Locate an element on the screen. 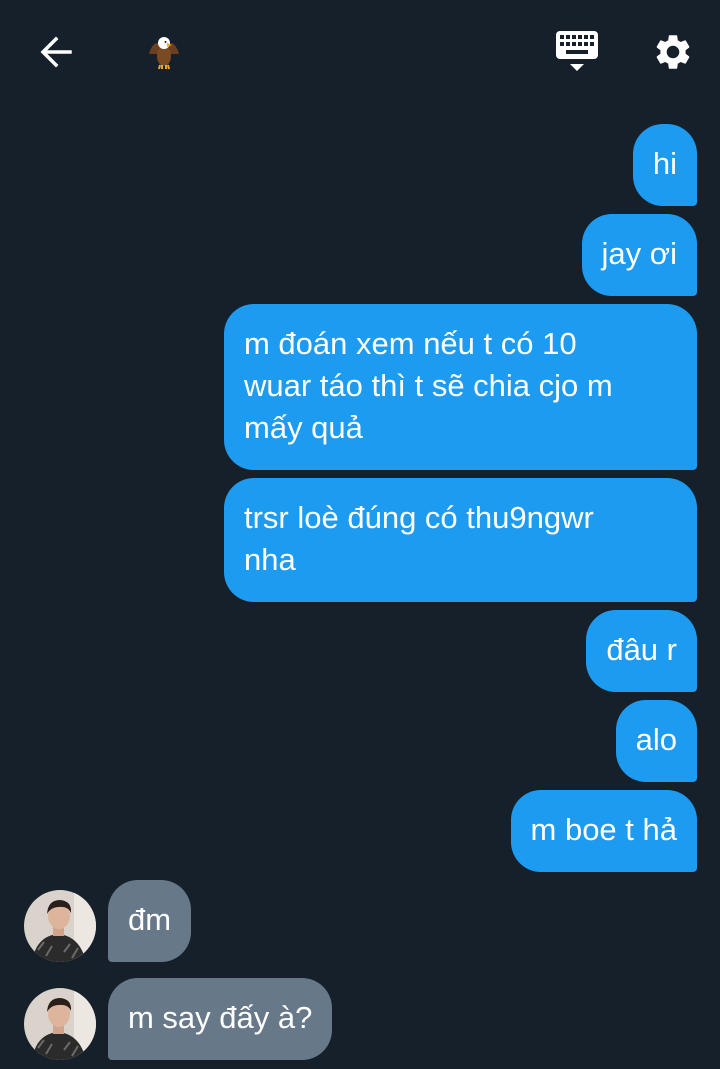 This screenshot has height=1069, width=720. keyboard-button is located at coordinates (577, 52).